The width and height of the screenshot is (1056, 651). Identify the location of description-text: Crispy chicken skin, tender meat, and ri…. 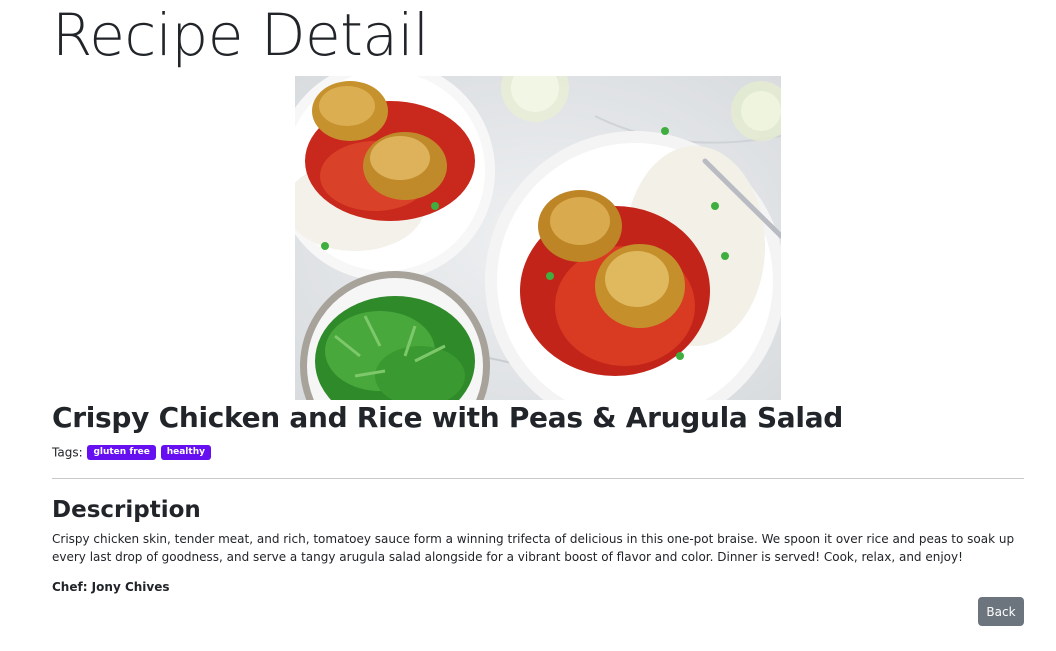
(533, 548).